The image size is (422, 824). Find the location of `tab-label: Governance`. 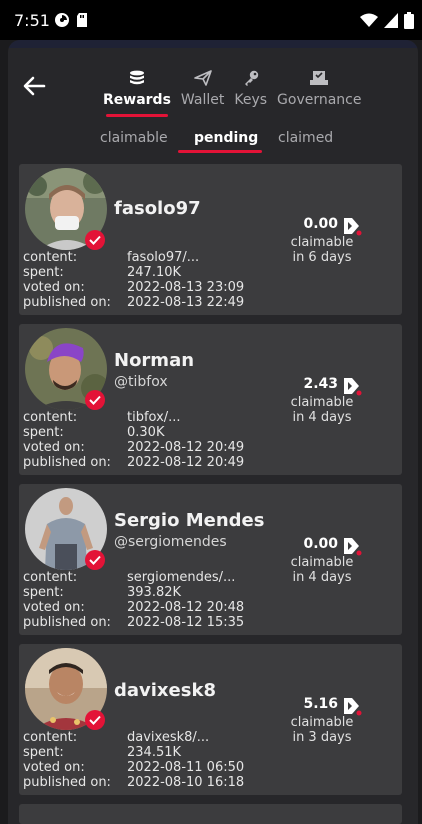

tab-label: Governance is located at coordinates (319, 100).